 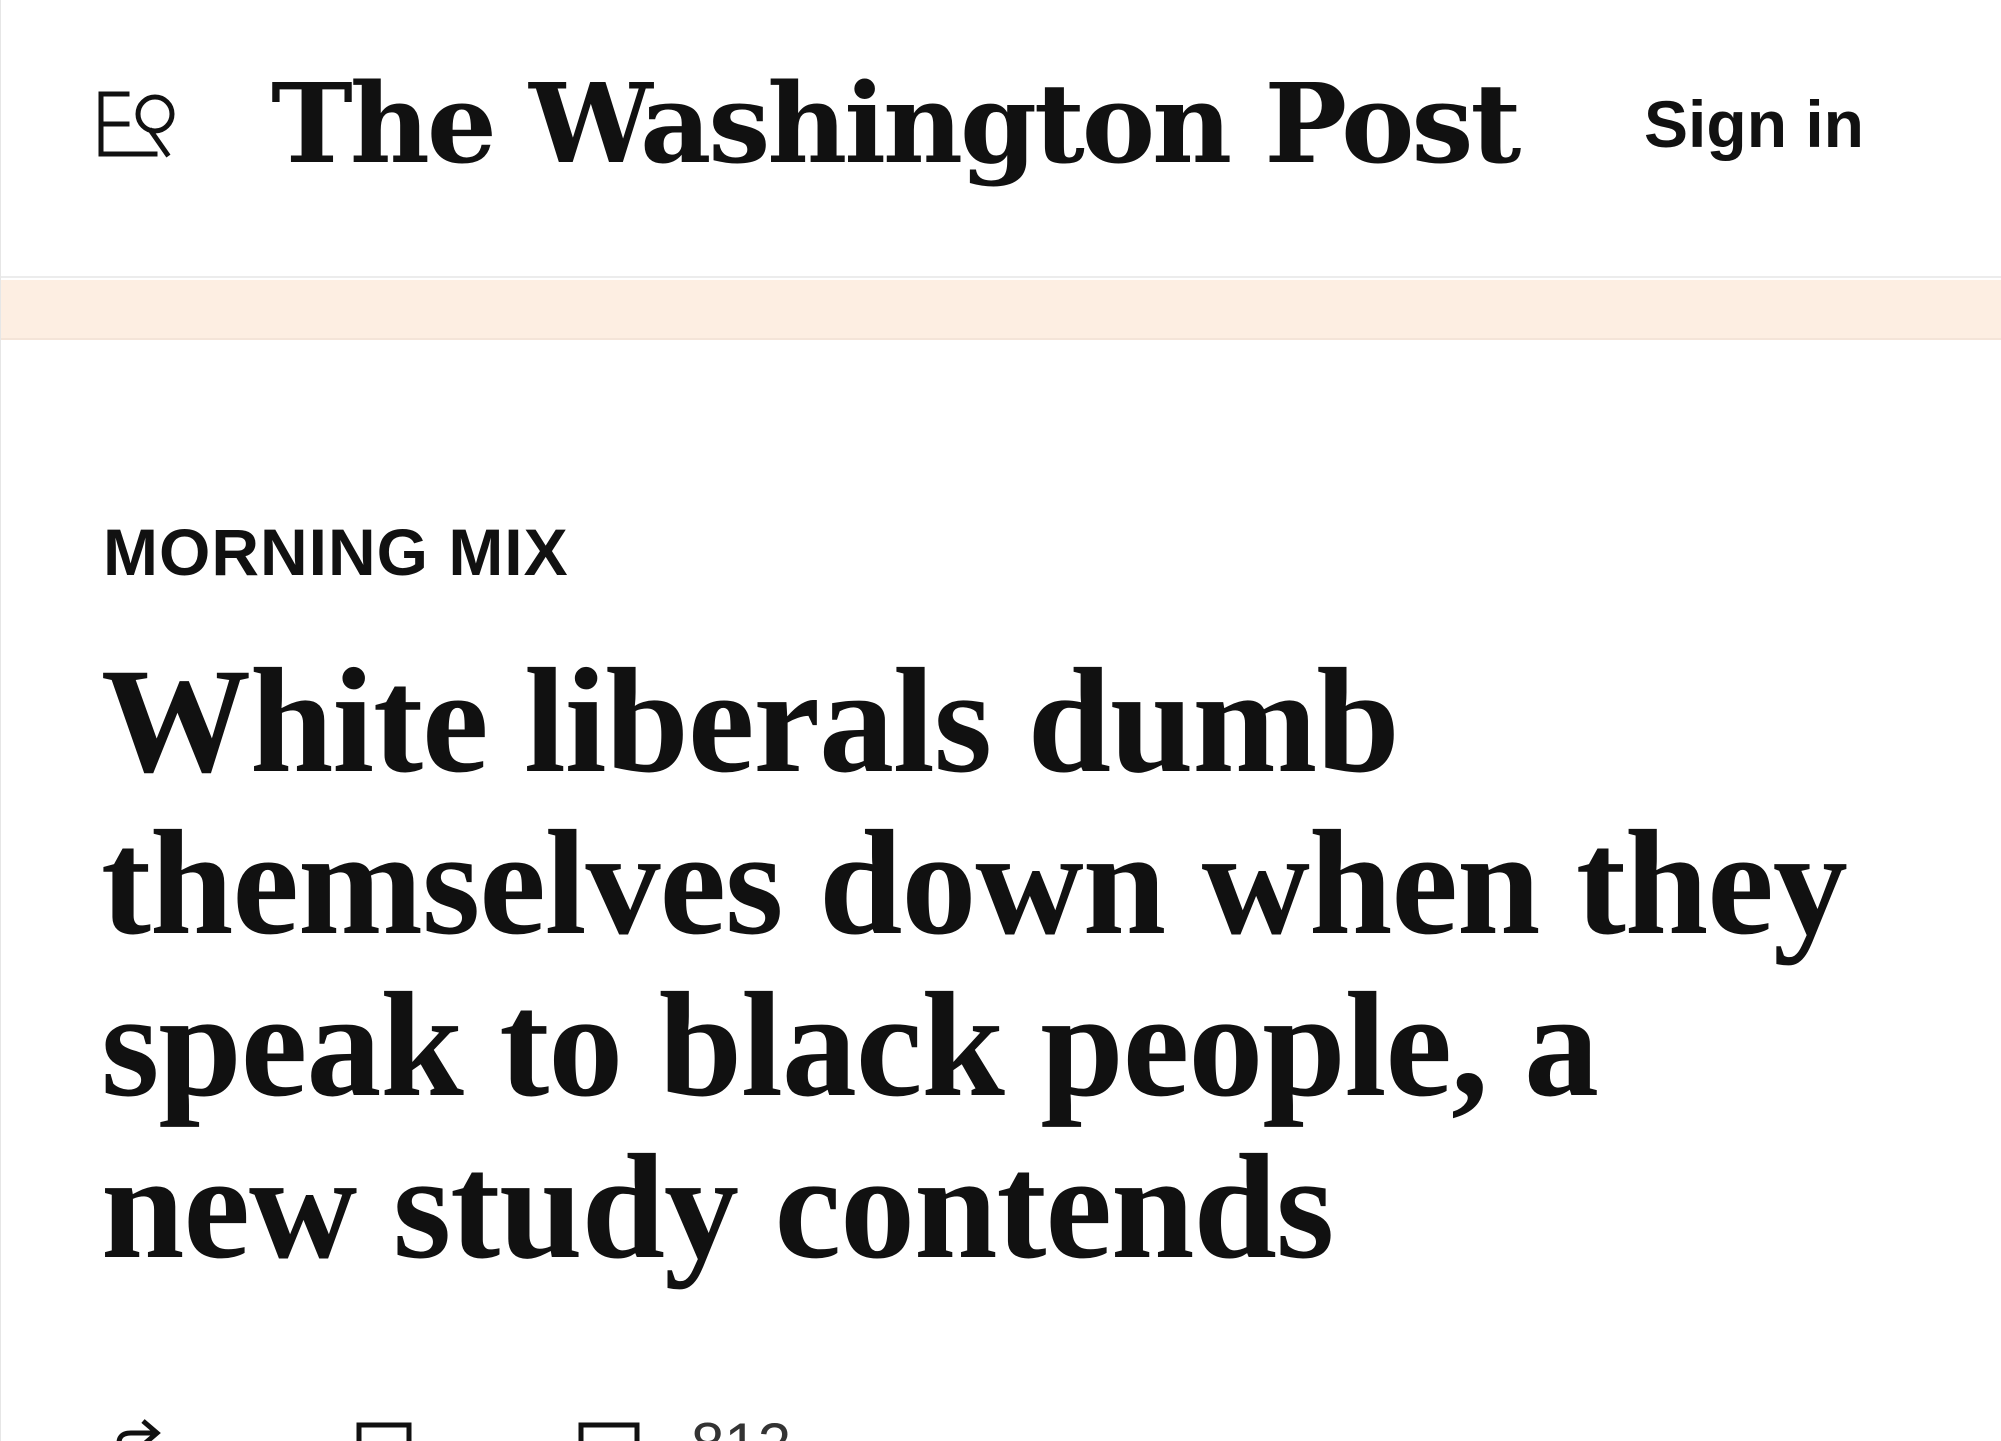 What do you see at coordinates (1754, 124) in the screenshot?
I see `sign-in-button: Sign in` at bounding box center [1754, 124].